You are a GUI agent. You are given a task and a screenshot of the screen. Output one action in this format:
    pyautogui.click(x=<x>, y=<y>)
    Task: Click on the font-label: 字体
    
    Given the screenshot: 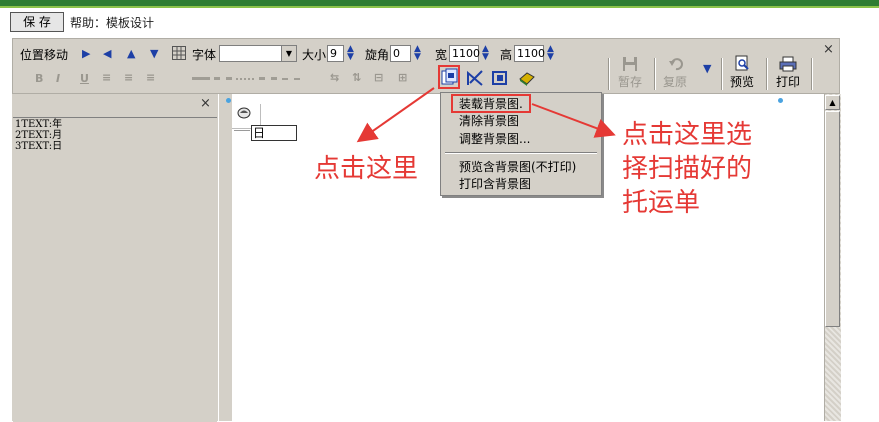 What is the action you would take?
    pyautogui.click(x=204, y=55)
    